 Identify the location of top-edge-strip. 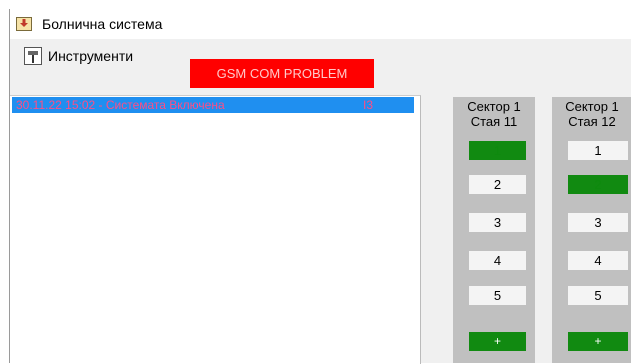
(315, 4).